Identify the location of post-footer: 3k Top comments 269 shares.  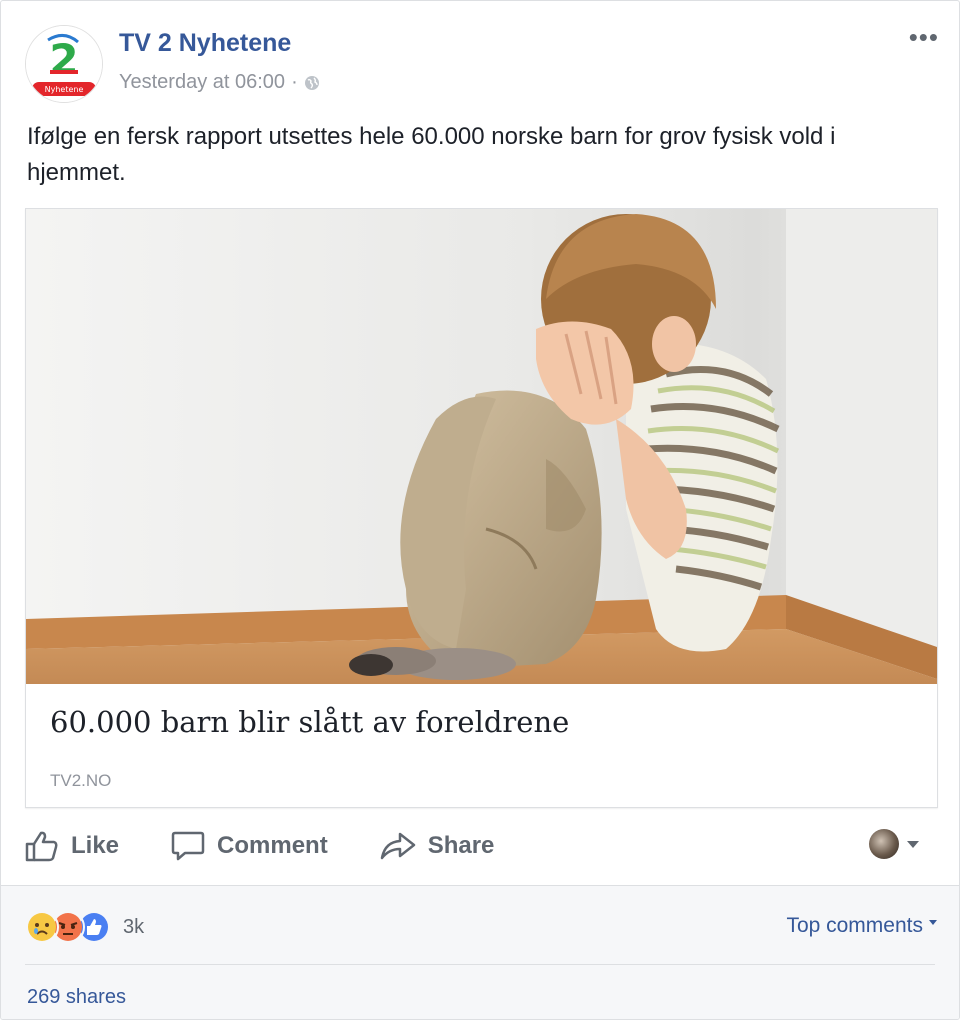
(480, 952).